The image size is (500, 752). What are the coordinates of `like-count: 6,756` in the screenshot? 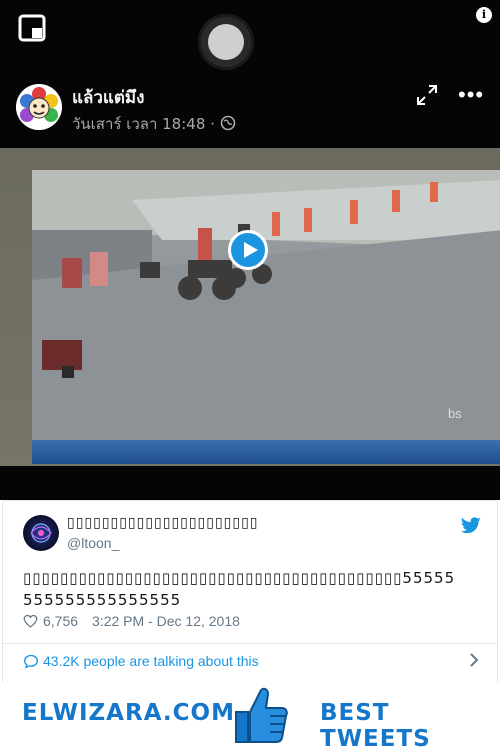 It's located at (60, 621).